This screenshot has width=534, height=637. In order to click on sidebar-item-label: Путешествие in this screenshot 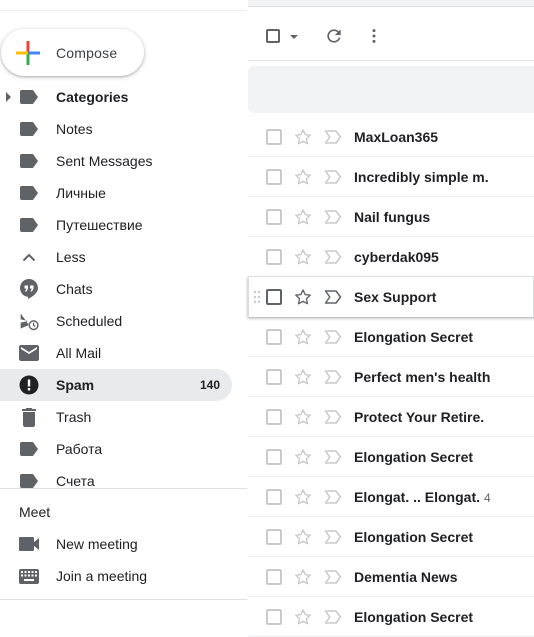, I will do `click(99, 225)`.